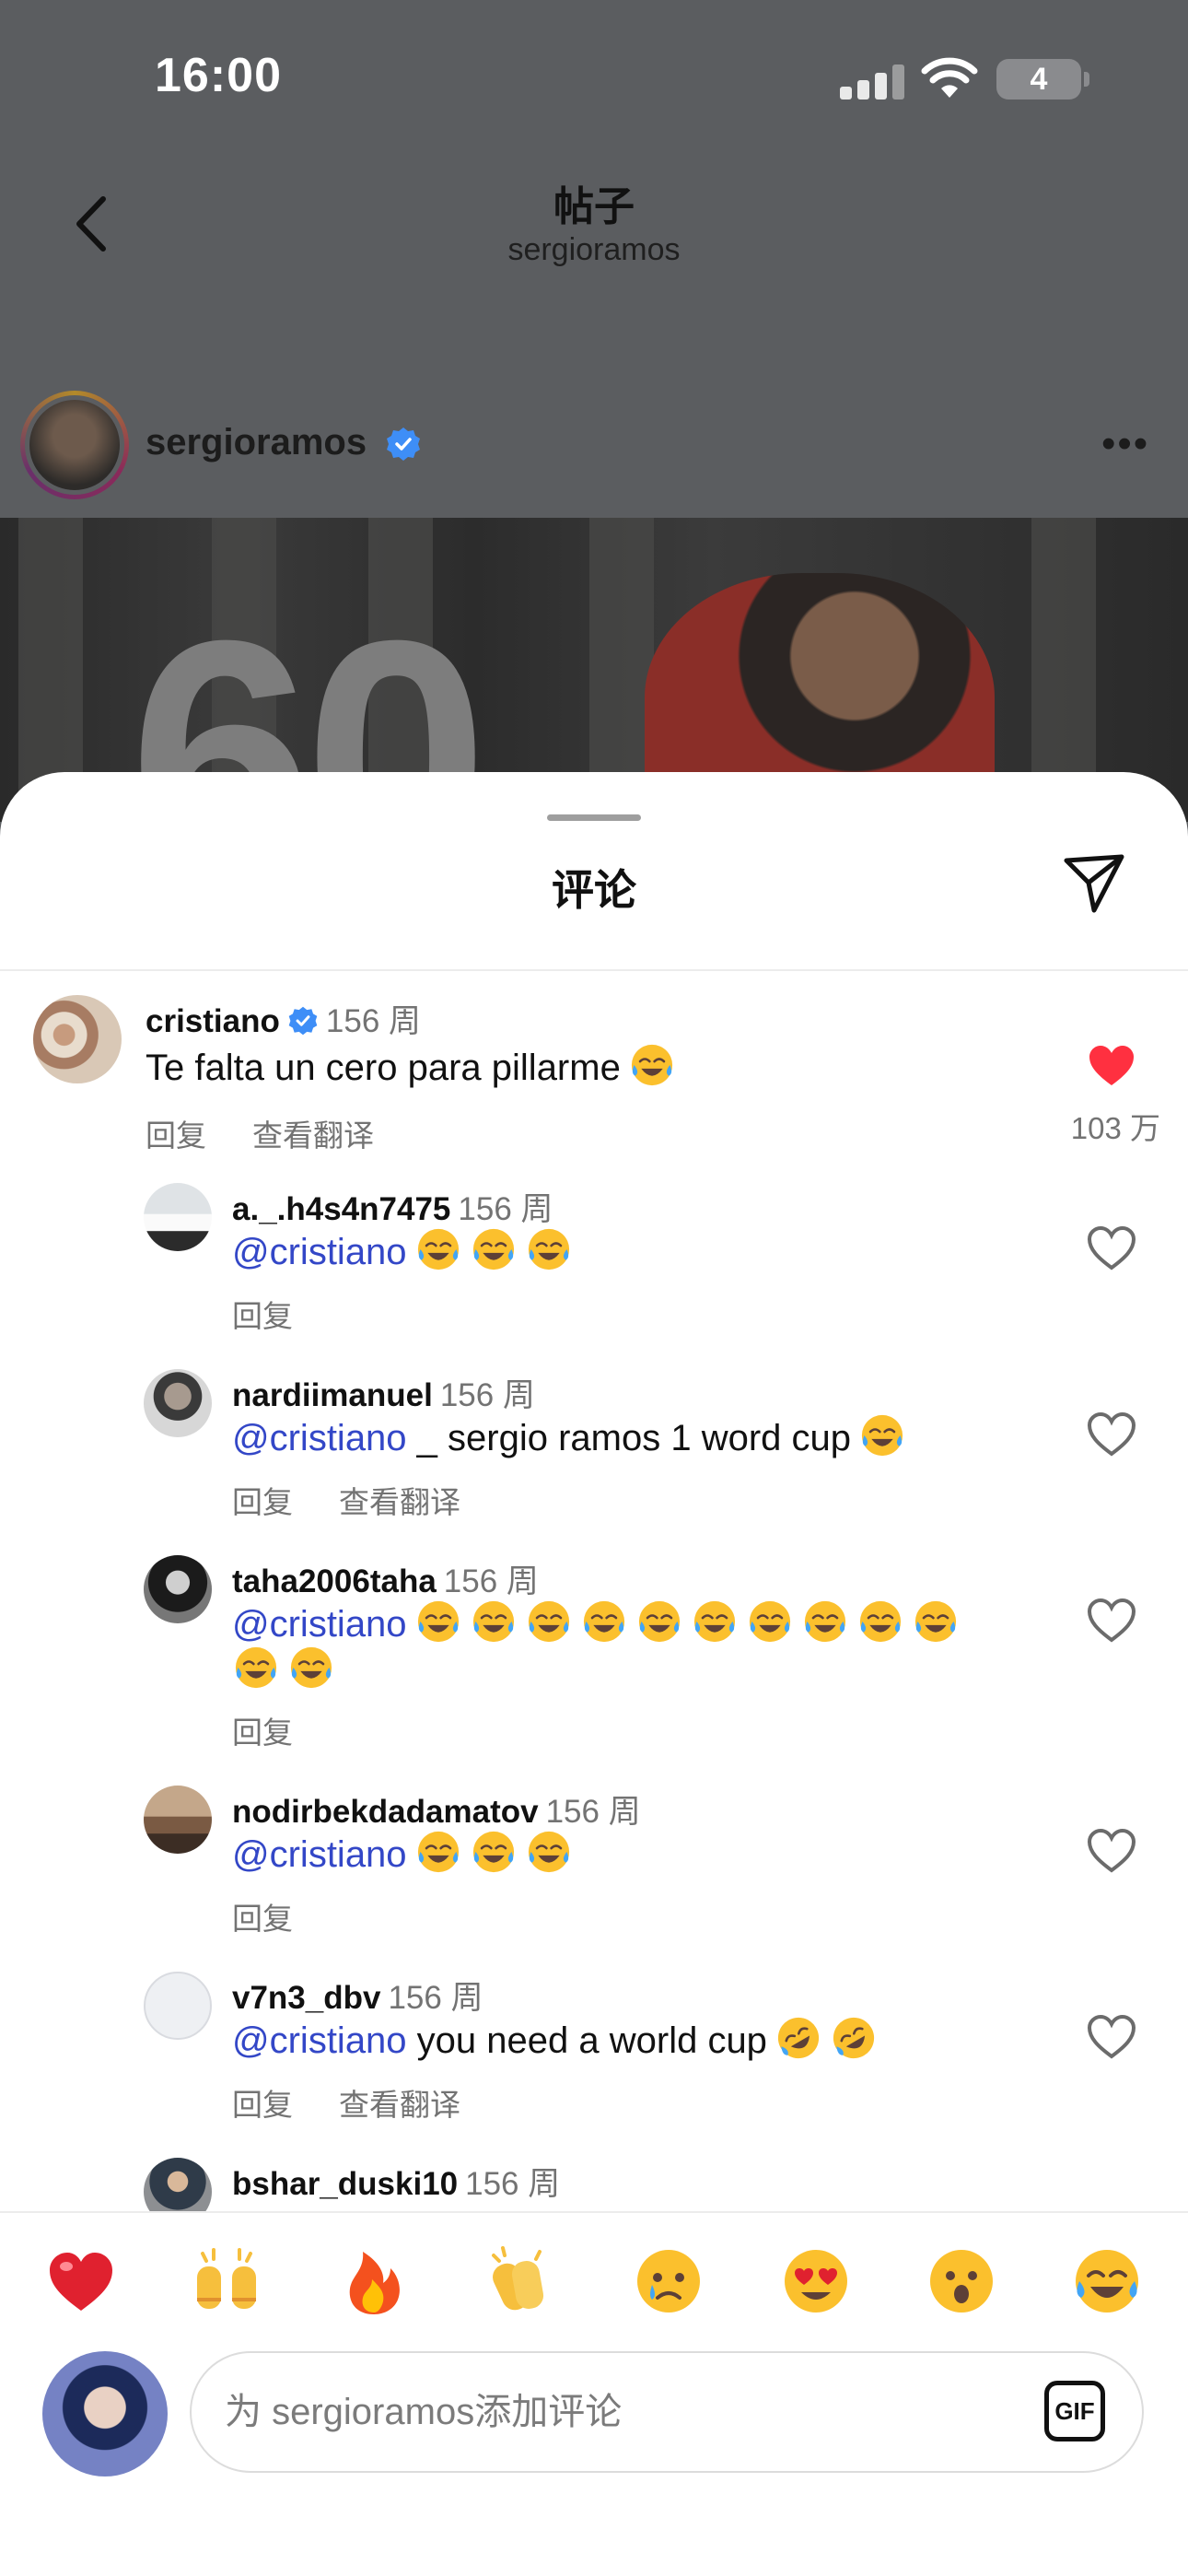 The height and width of the screenshot is (2576, 1188). What do you see at coordinates (283, 1668) in the screenshot?
I see `comment-text-continued` at bounding box center [283, 1668].